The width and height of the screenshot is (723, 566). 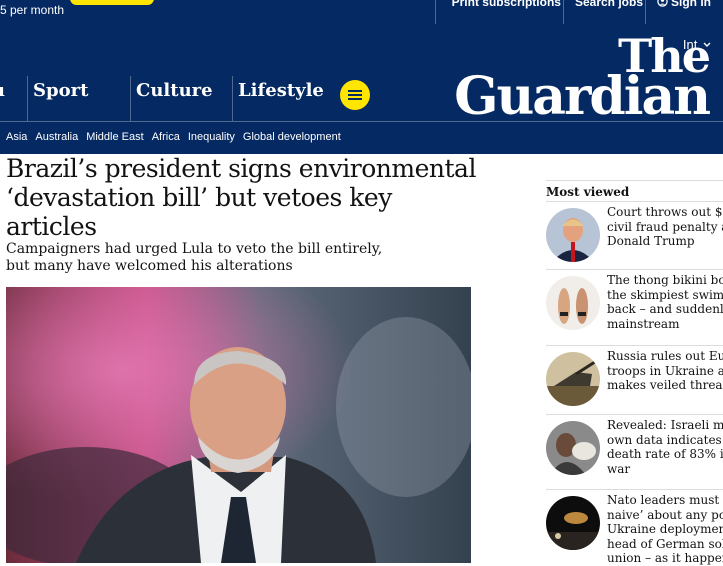 I want to click on most-viewed-line: troops in Ukraine as, so click(x=665, y=370).